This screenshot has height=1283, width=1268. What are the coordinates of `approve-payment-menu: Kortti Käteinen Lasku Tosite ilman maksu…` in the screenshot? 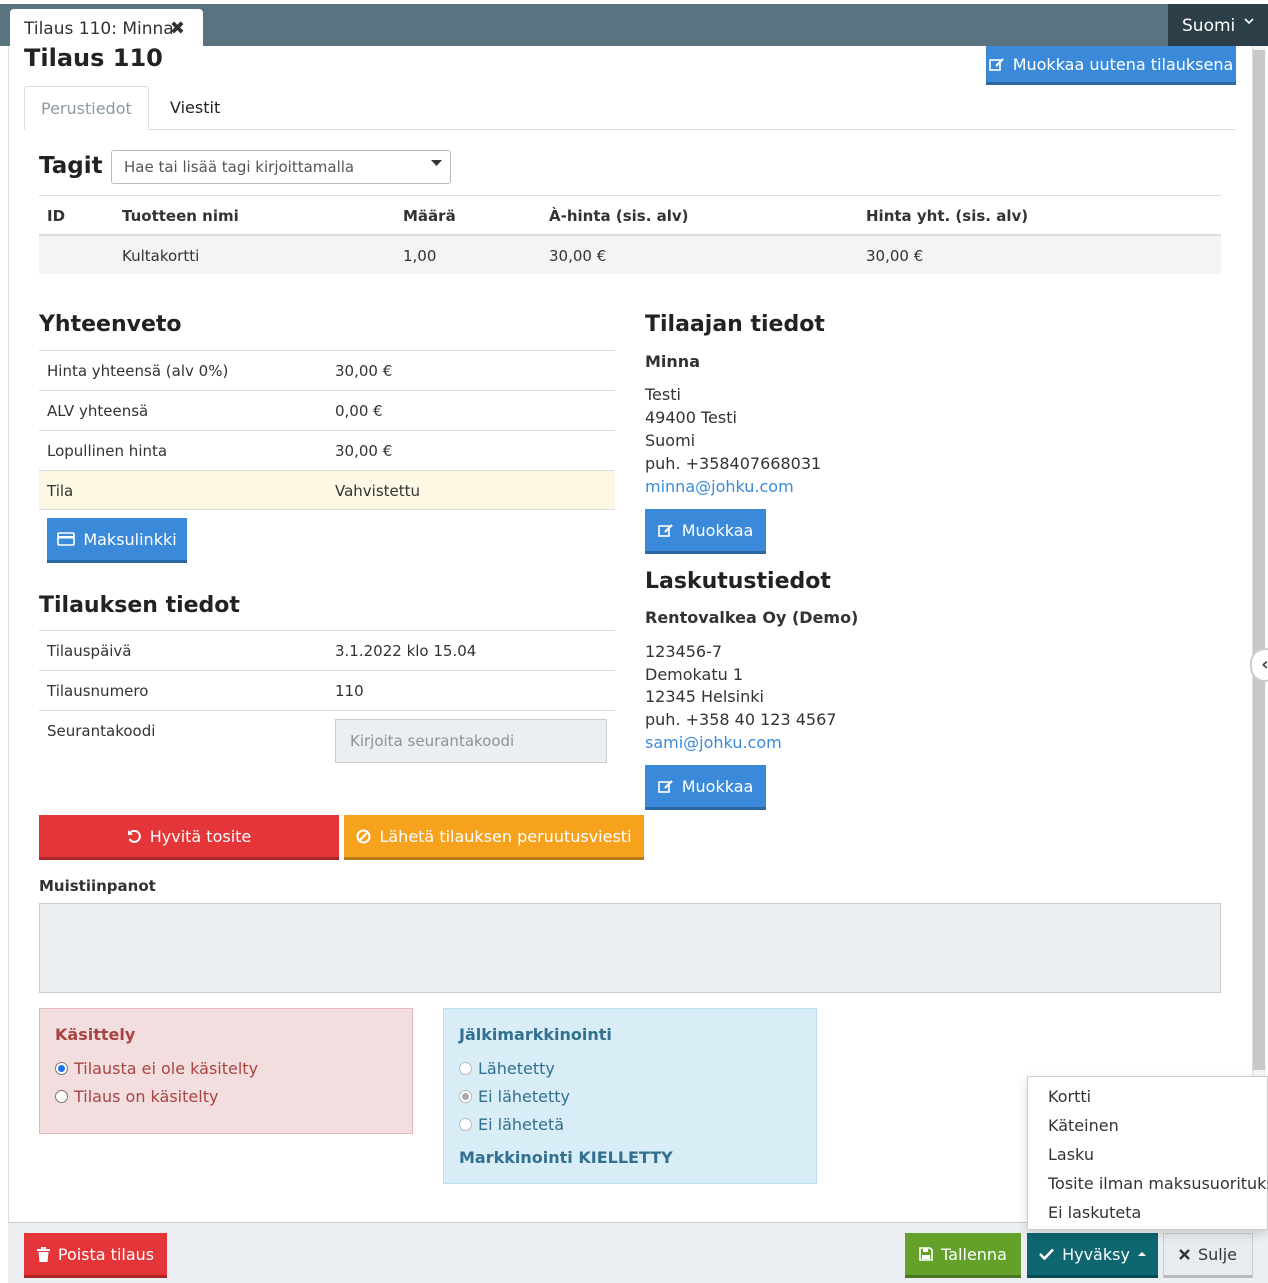 It's located at (1147, 1153).